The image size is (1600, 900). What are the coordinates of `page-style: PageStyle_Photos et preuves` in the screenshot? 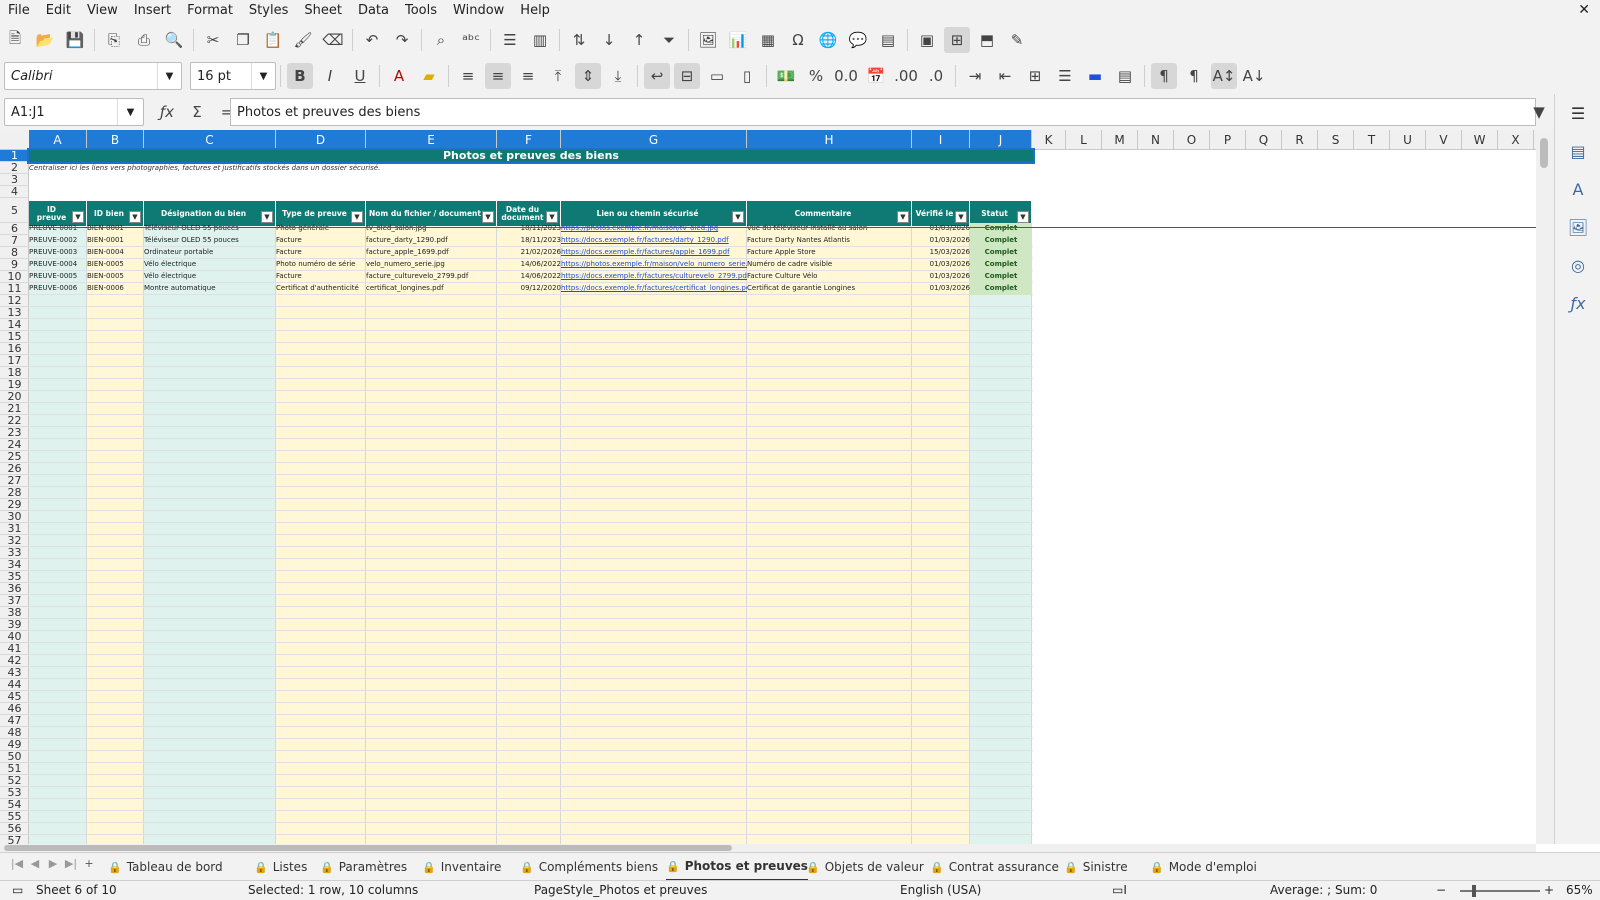 It's located at (620, 890).